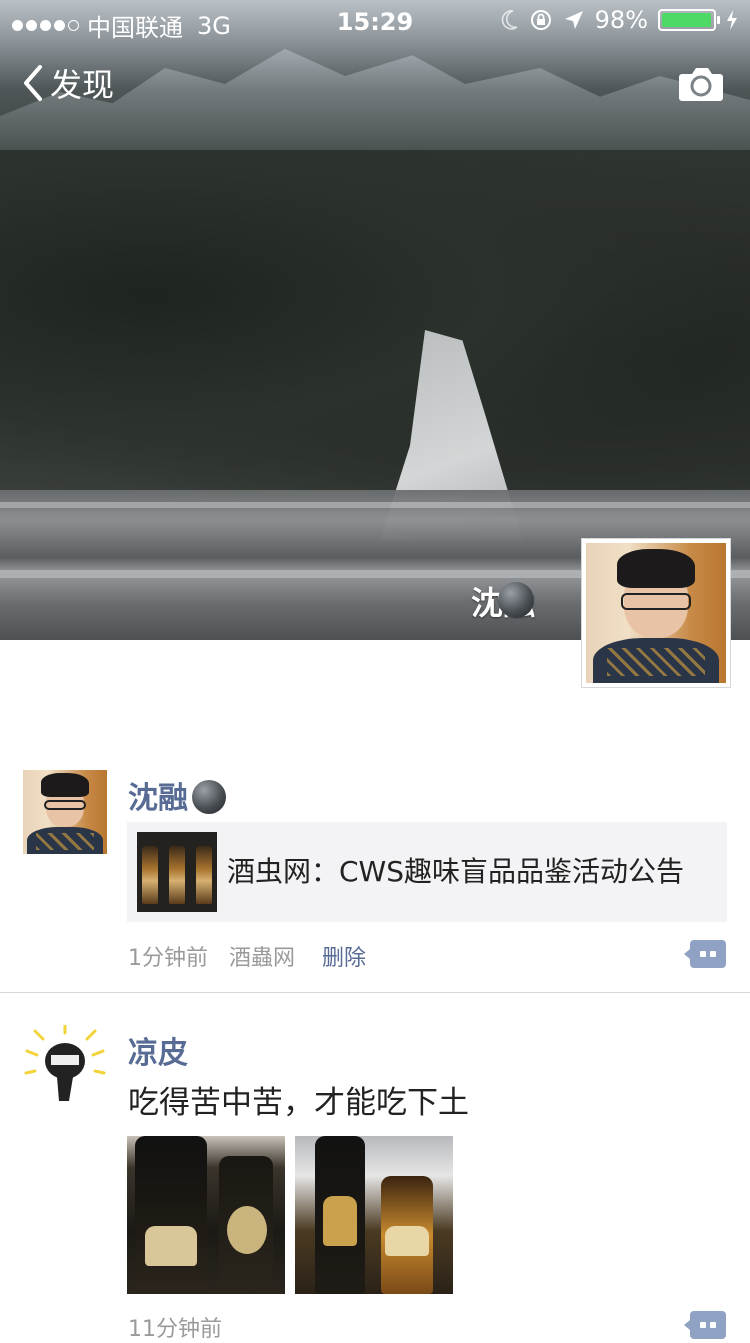  What do you see at coordinates (701, 84) in the screenshot?
I see `camera-icon` at bounding box center [701, 84].